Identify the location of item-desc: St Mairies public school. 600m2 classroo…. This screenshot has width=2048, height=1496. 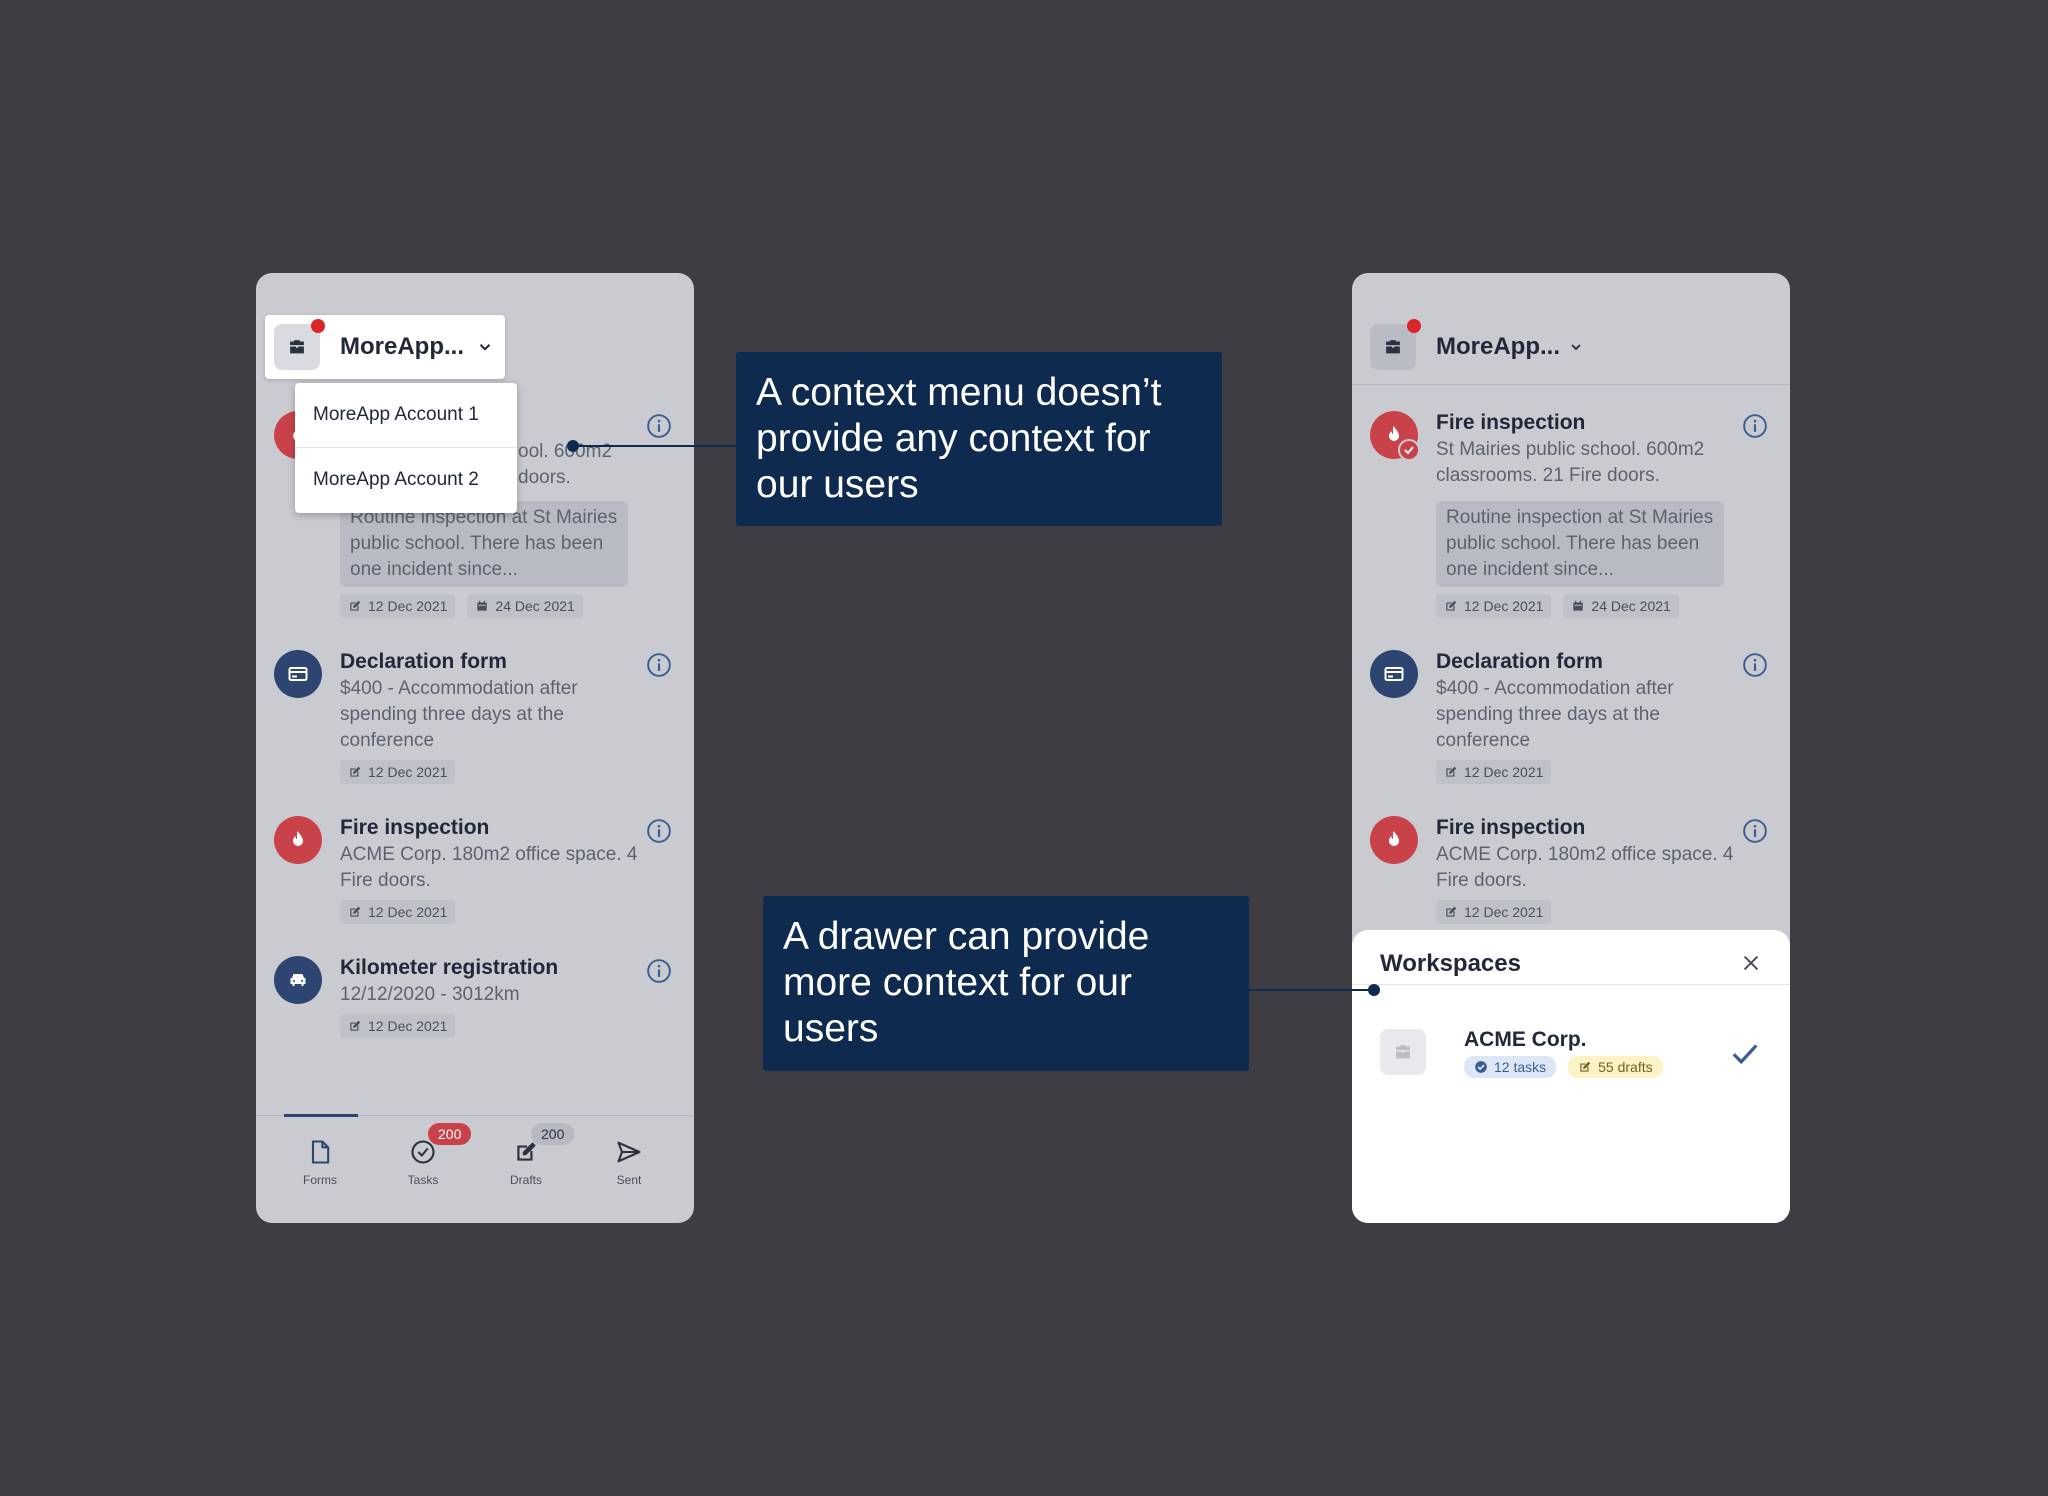
(1570, 462).